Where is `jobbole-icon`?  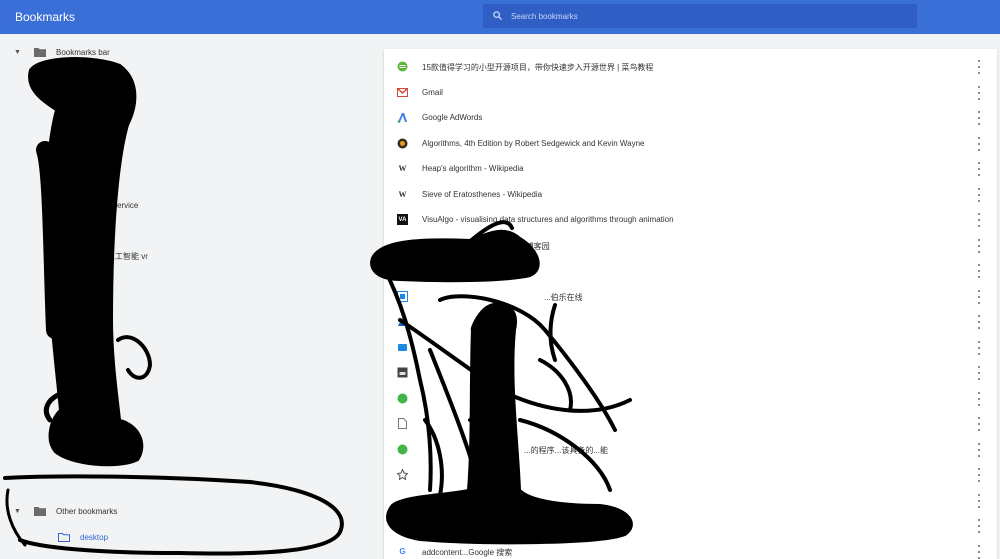
jobbole-icon is located at coordinates (402, 296).